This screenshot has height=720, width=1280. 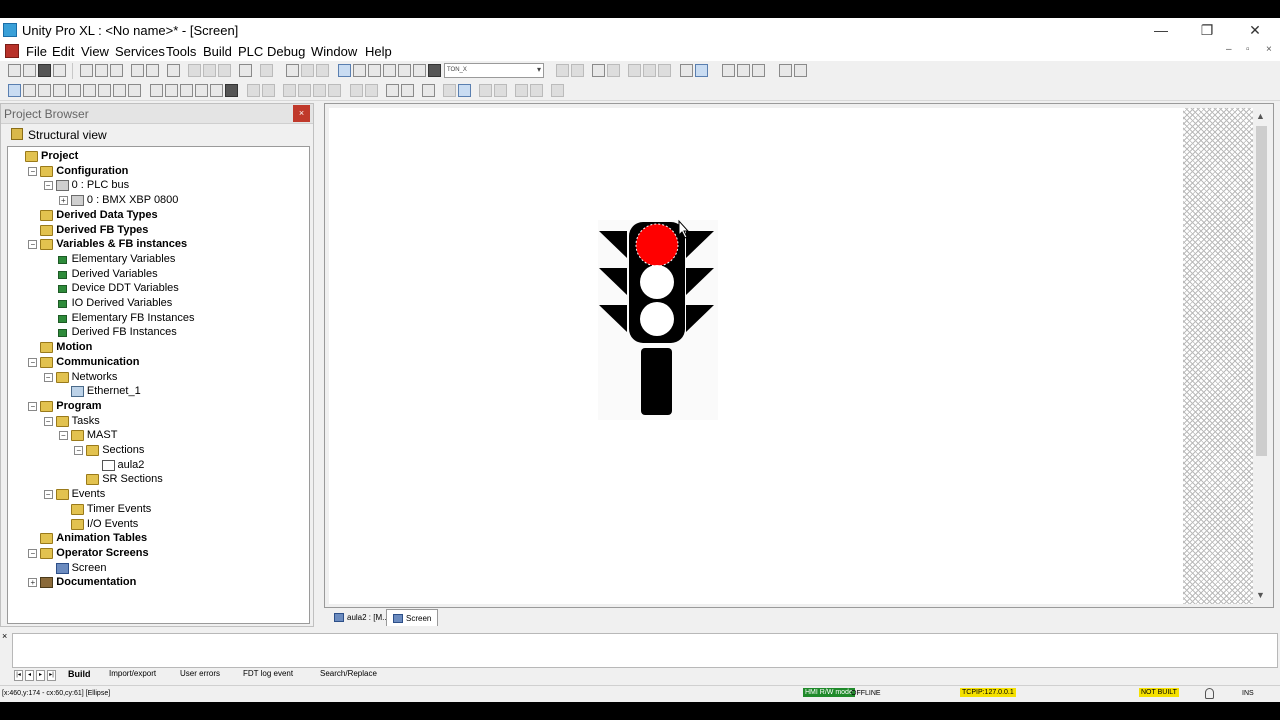 What do you see at coordinates (334, 90) in the screenshot?
I see `align-bottom-icon` at bounding box center [334, 90].